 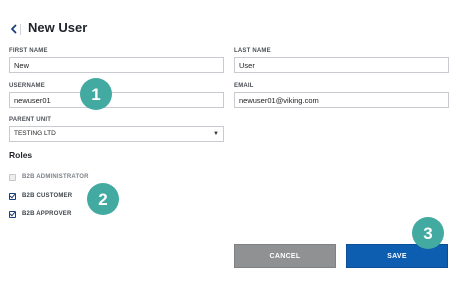 I want to click on role-label: B2B CUSTOMER, so click(x=47, y=196).